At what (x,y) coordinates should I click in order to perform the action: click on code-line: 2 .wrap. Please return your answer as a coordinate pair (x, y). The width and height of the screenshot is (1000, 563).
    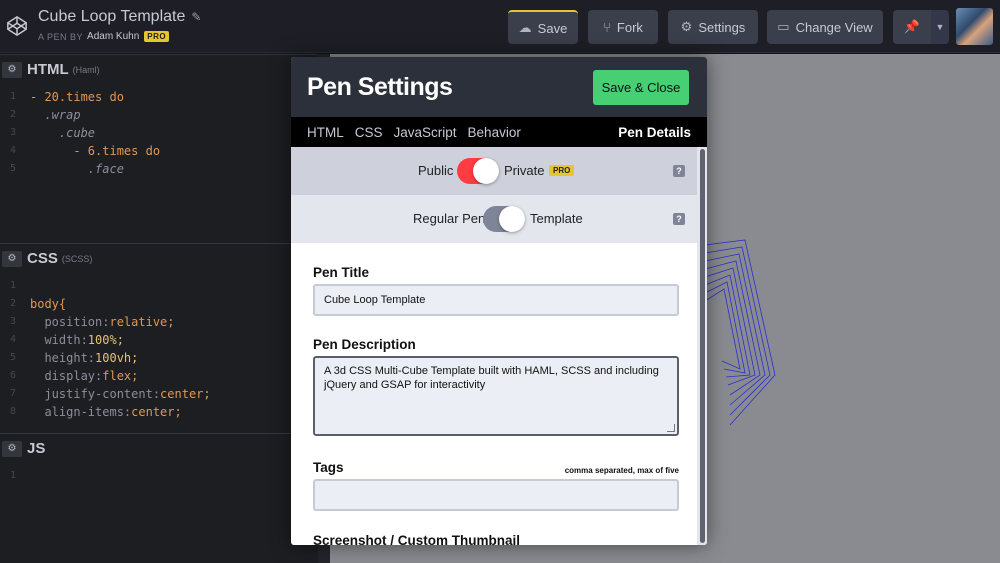
    Looking at the image, I should click on (160, 115).